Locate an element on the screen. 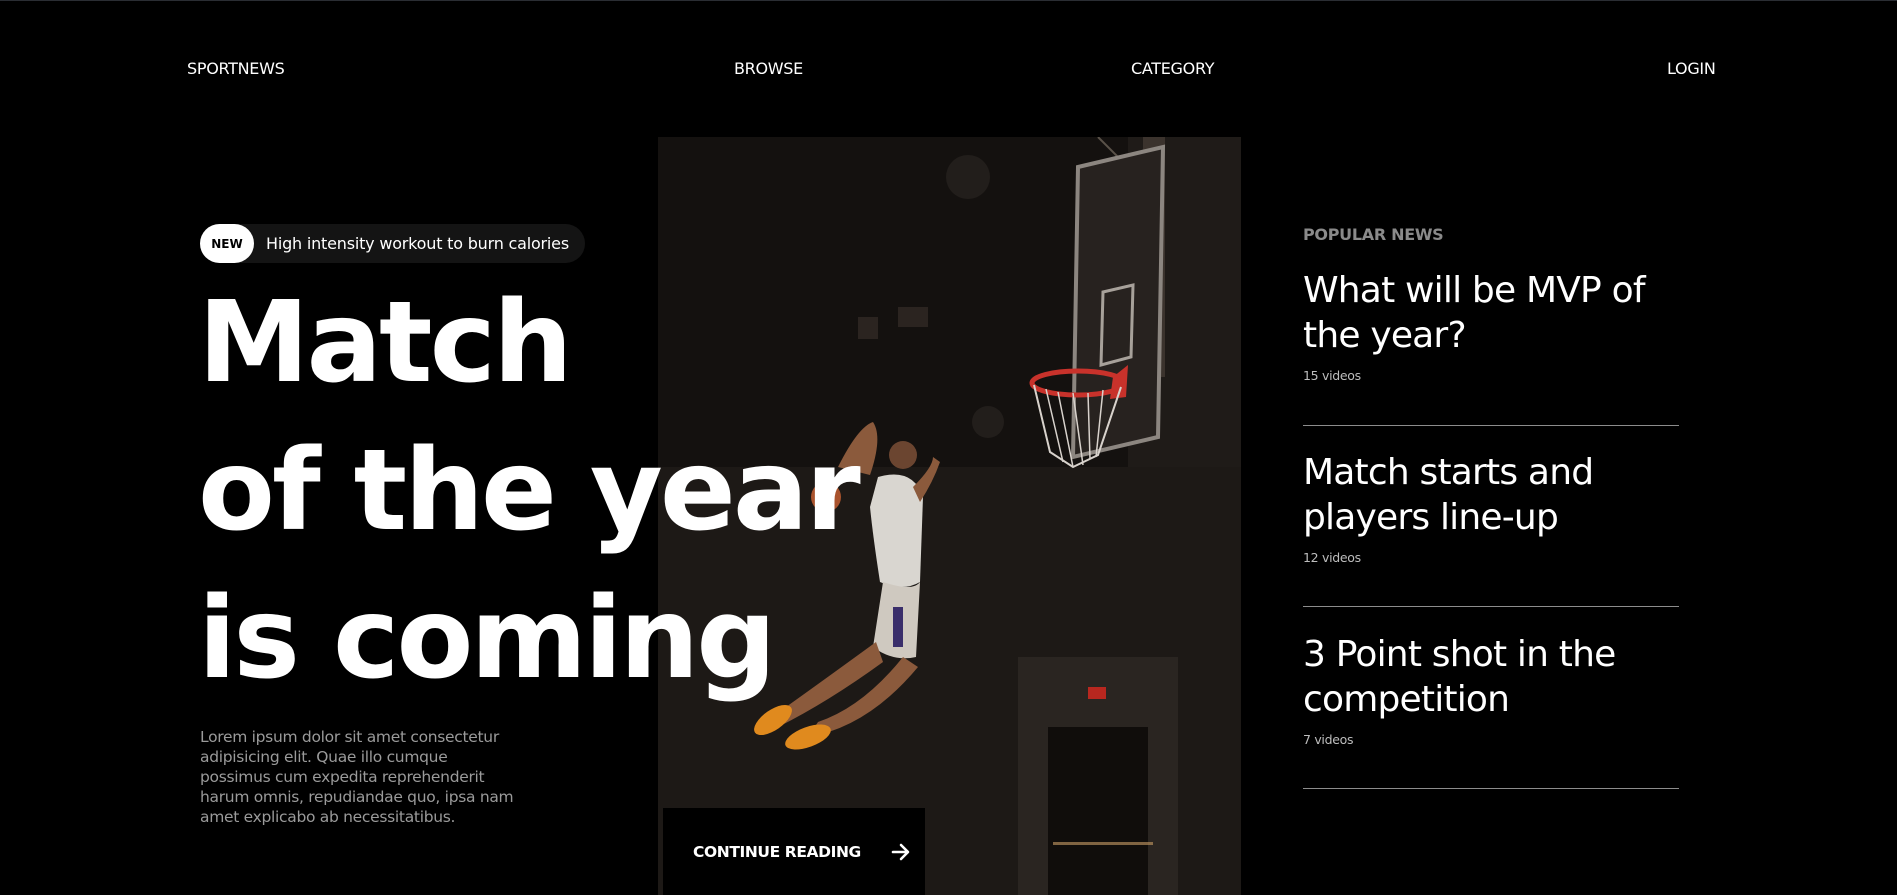 This screenshot has height=895, width=1897. continue-reading-button: CONTINUE READING is located at coordinates (794, 851).